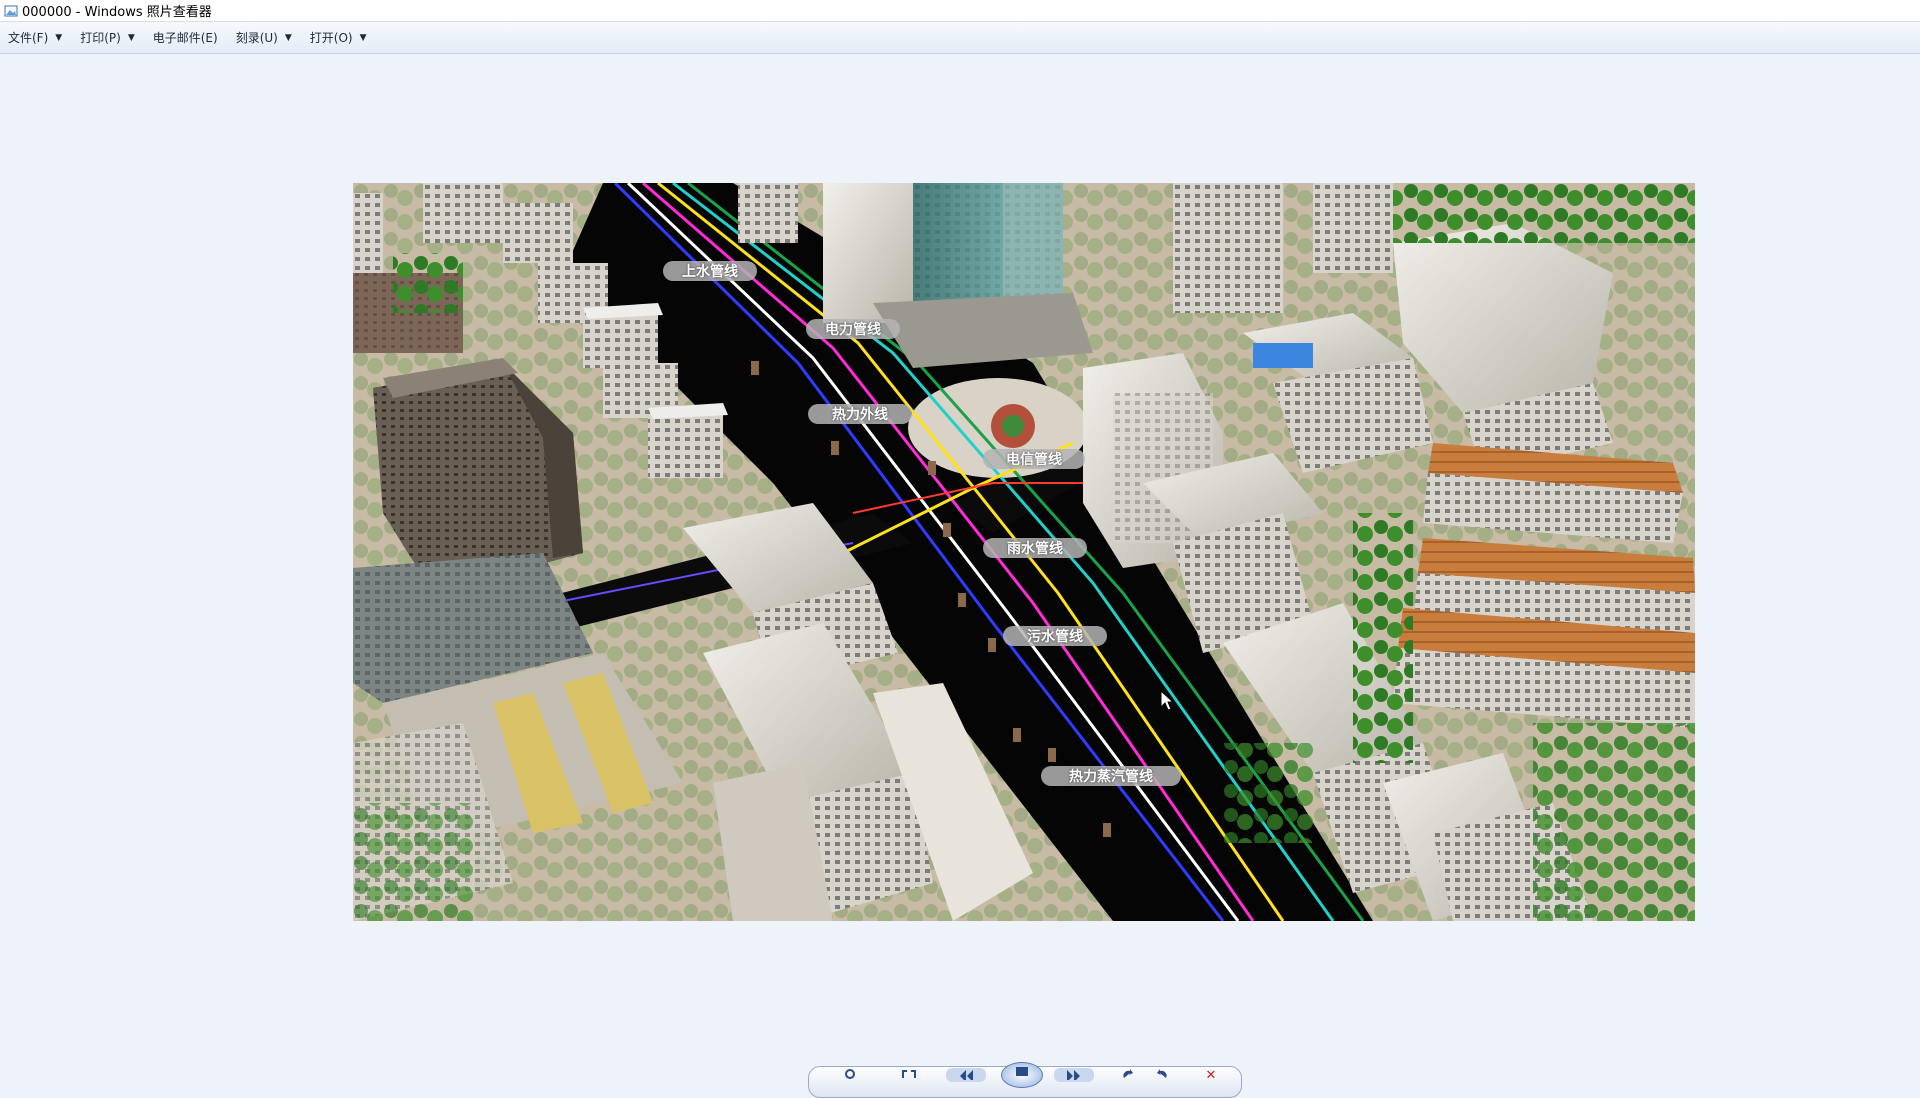 The image size is (1920, 1098). Describe the element at coordinates (100, 38) in the screenshot. I see `menu-print-label: 打印(P)` at that location.